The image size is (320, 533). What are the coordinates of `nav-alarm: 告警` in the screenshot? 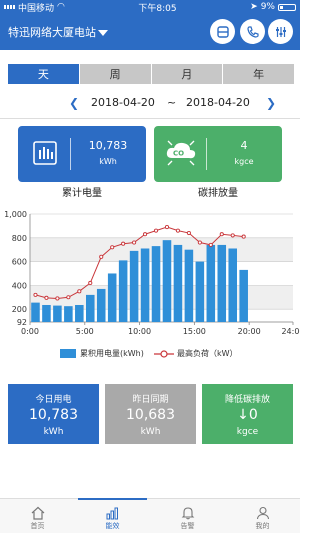 It's located at (187, 516).